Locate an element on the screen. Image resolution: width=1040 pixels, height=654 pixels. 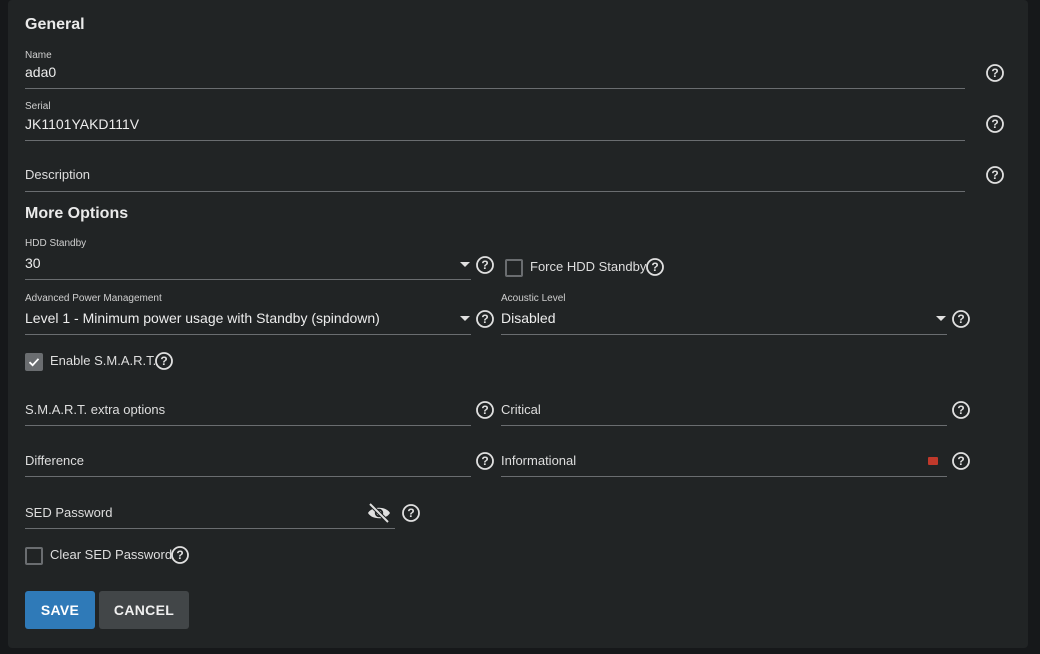
apm-label: Advanced Power Management is located at coordinates (93, 298).